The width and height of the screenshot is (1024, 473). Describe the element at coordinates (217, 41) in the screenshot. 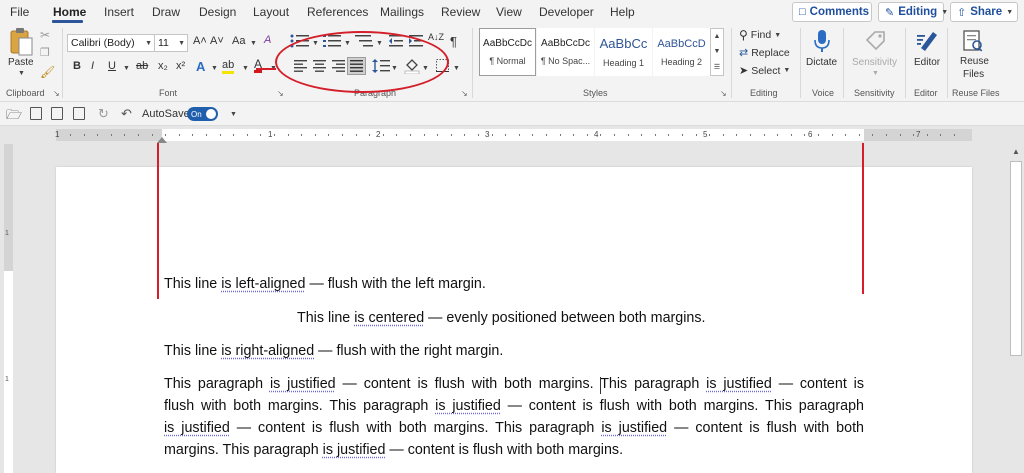

I see `shrink-font-button: A˅` at that location.